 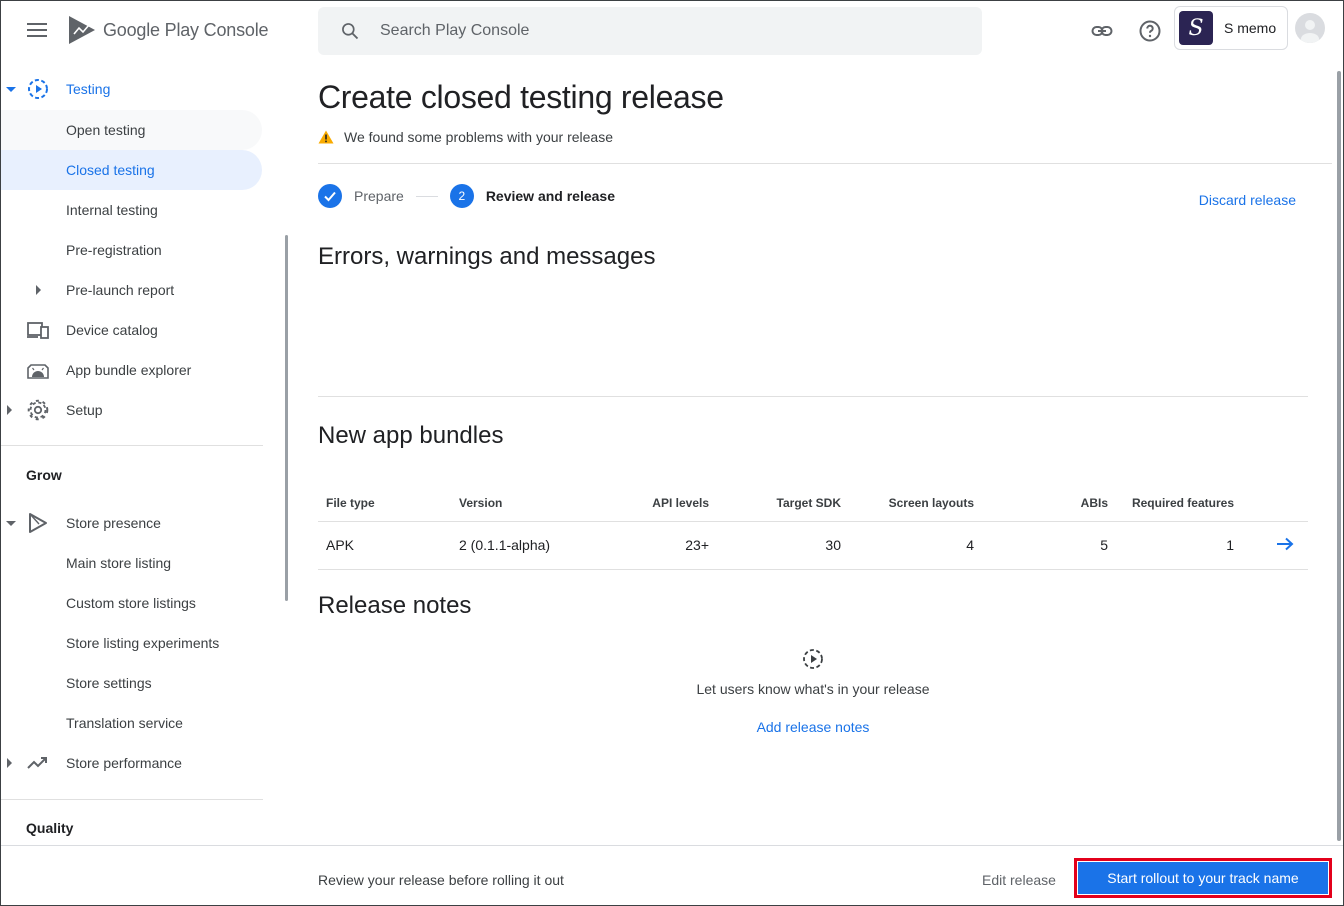 I want to click on arrow-right-icon, so click(x=1285, y=544).